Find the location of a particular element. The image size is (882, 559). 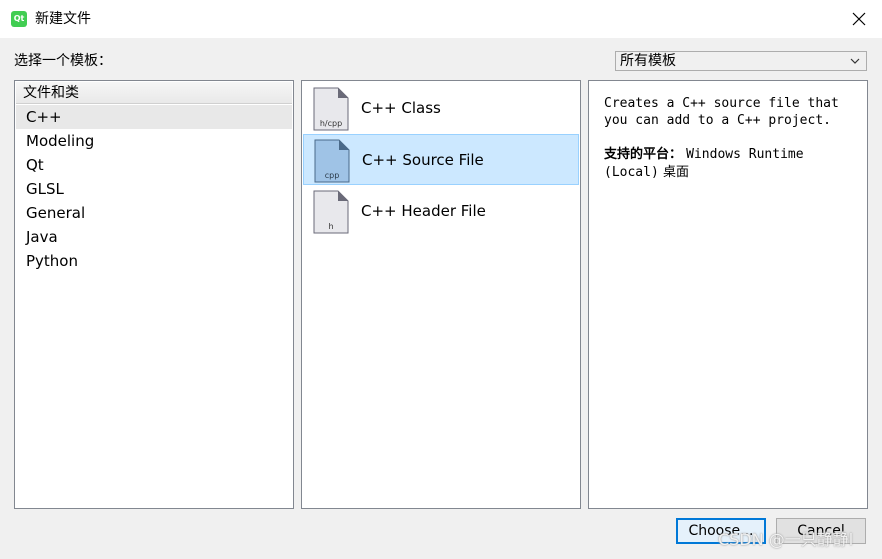

template-label: C++ Header File is located at coordinates (423, 211).